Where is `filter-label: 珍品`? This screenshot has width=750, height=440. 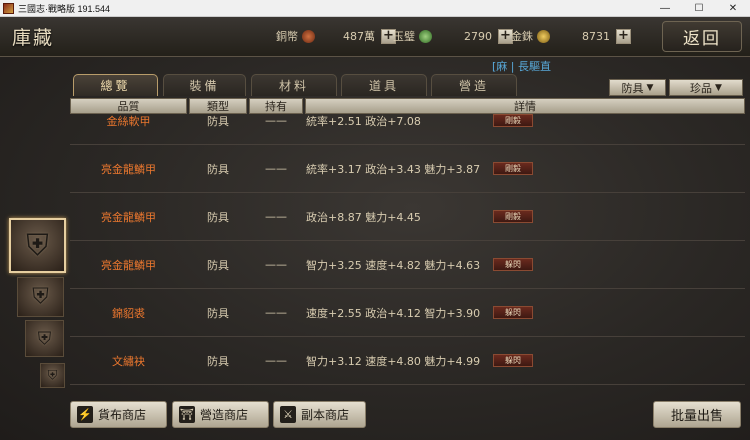 filter-label: 珍品 is located at coordinates (701, 88).